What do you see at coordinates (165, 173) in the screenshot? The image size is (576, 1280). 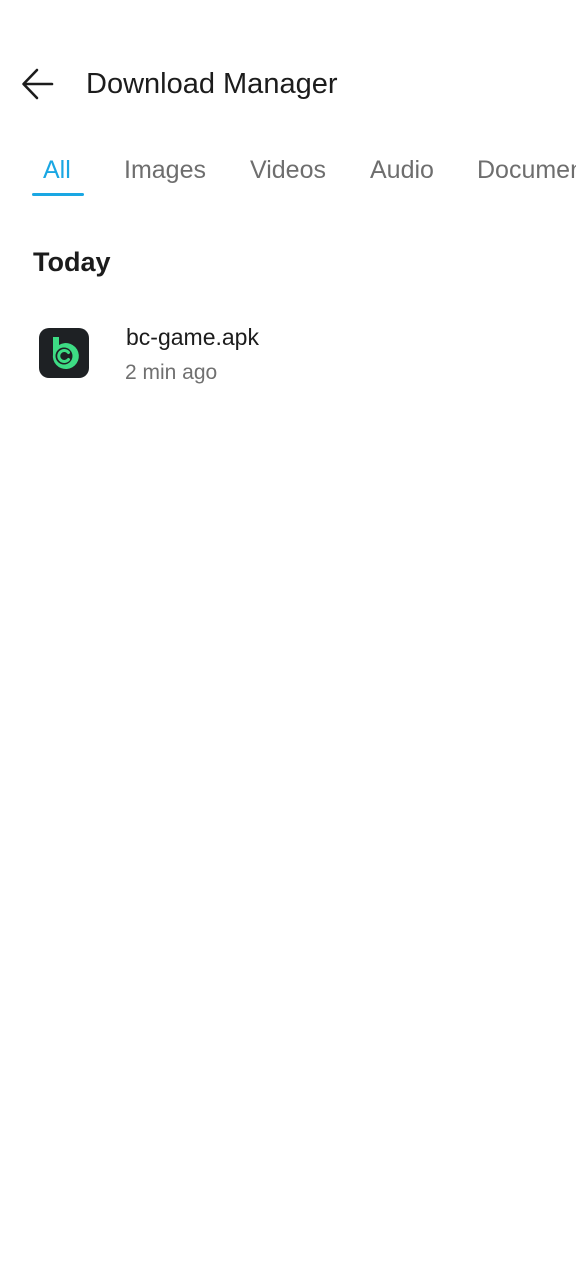 I see `tab-images: Images` at bounding box center [165, 173].